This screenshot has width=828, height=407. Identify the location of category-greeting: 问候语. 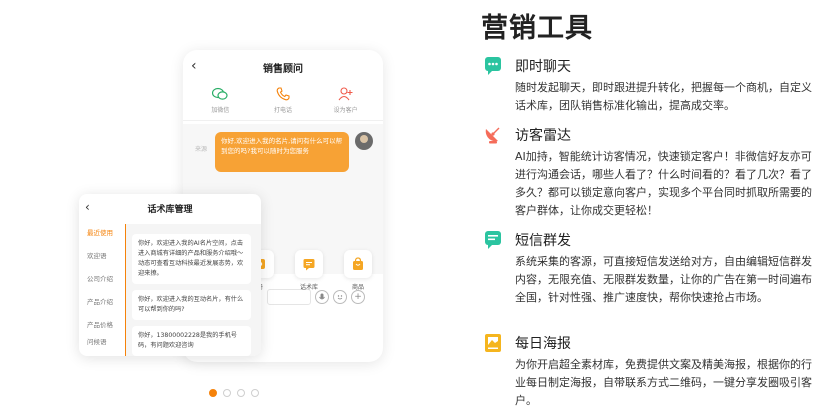
(101, 342).